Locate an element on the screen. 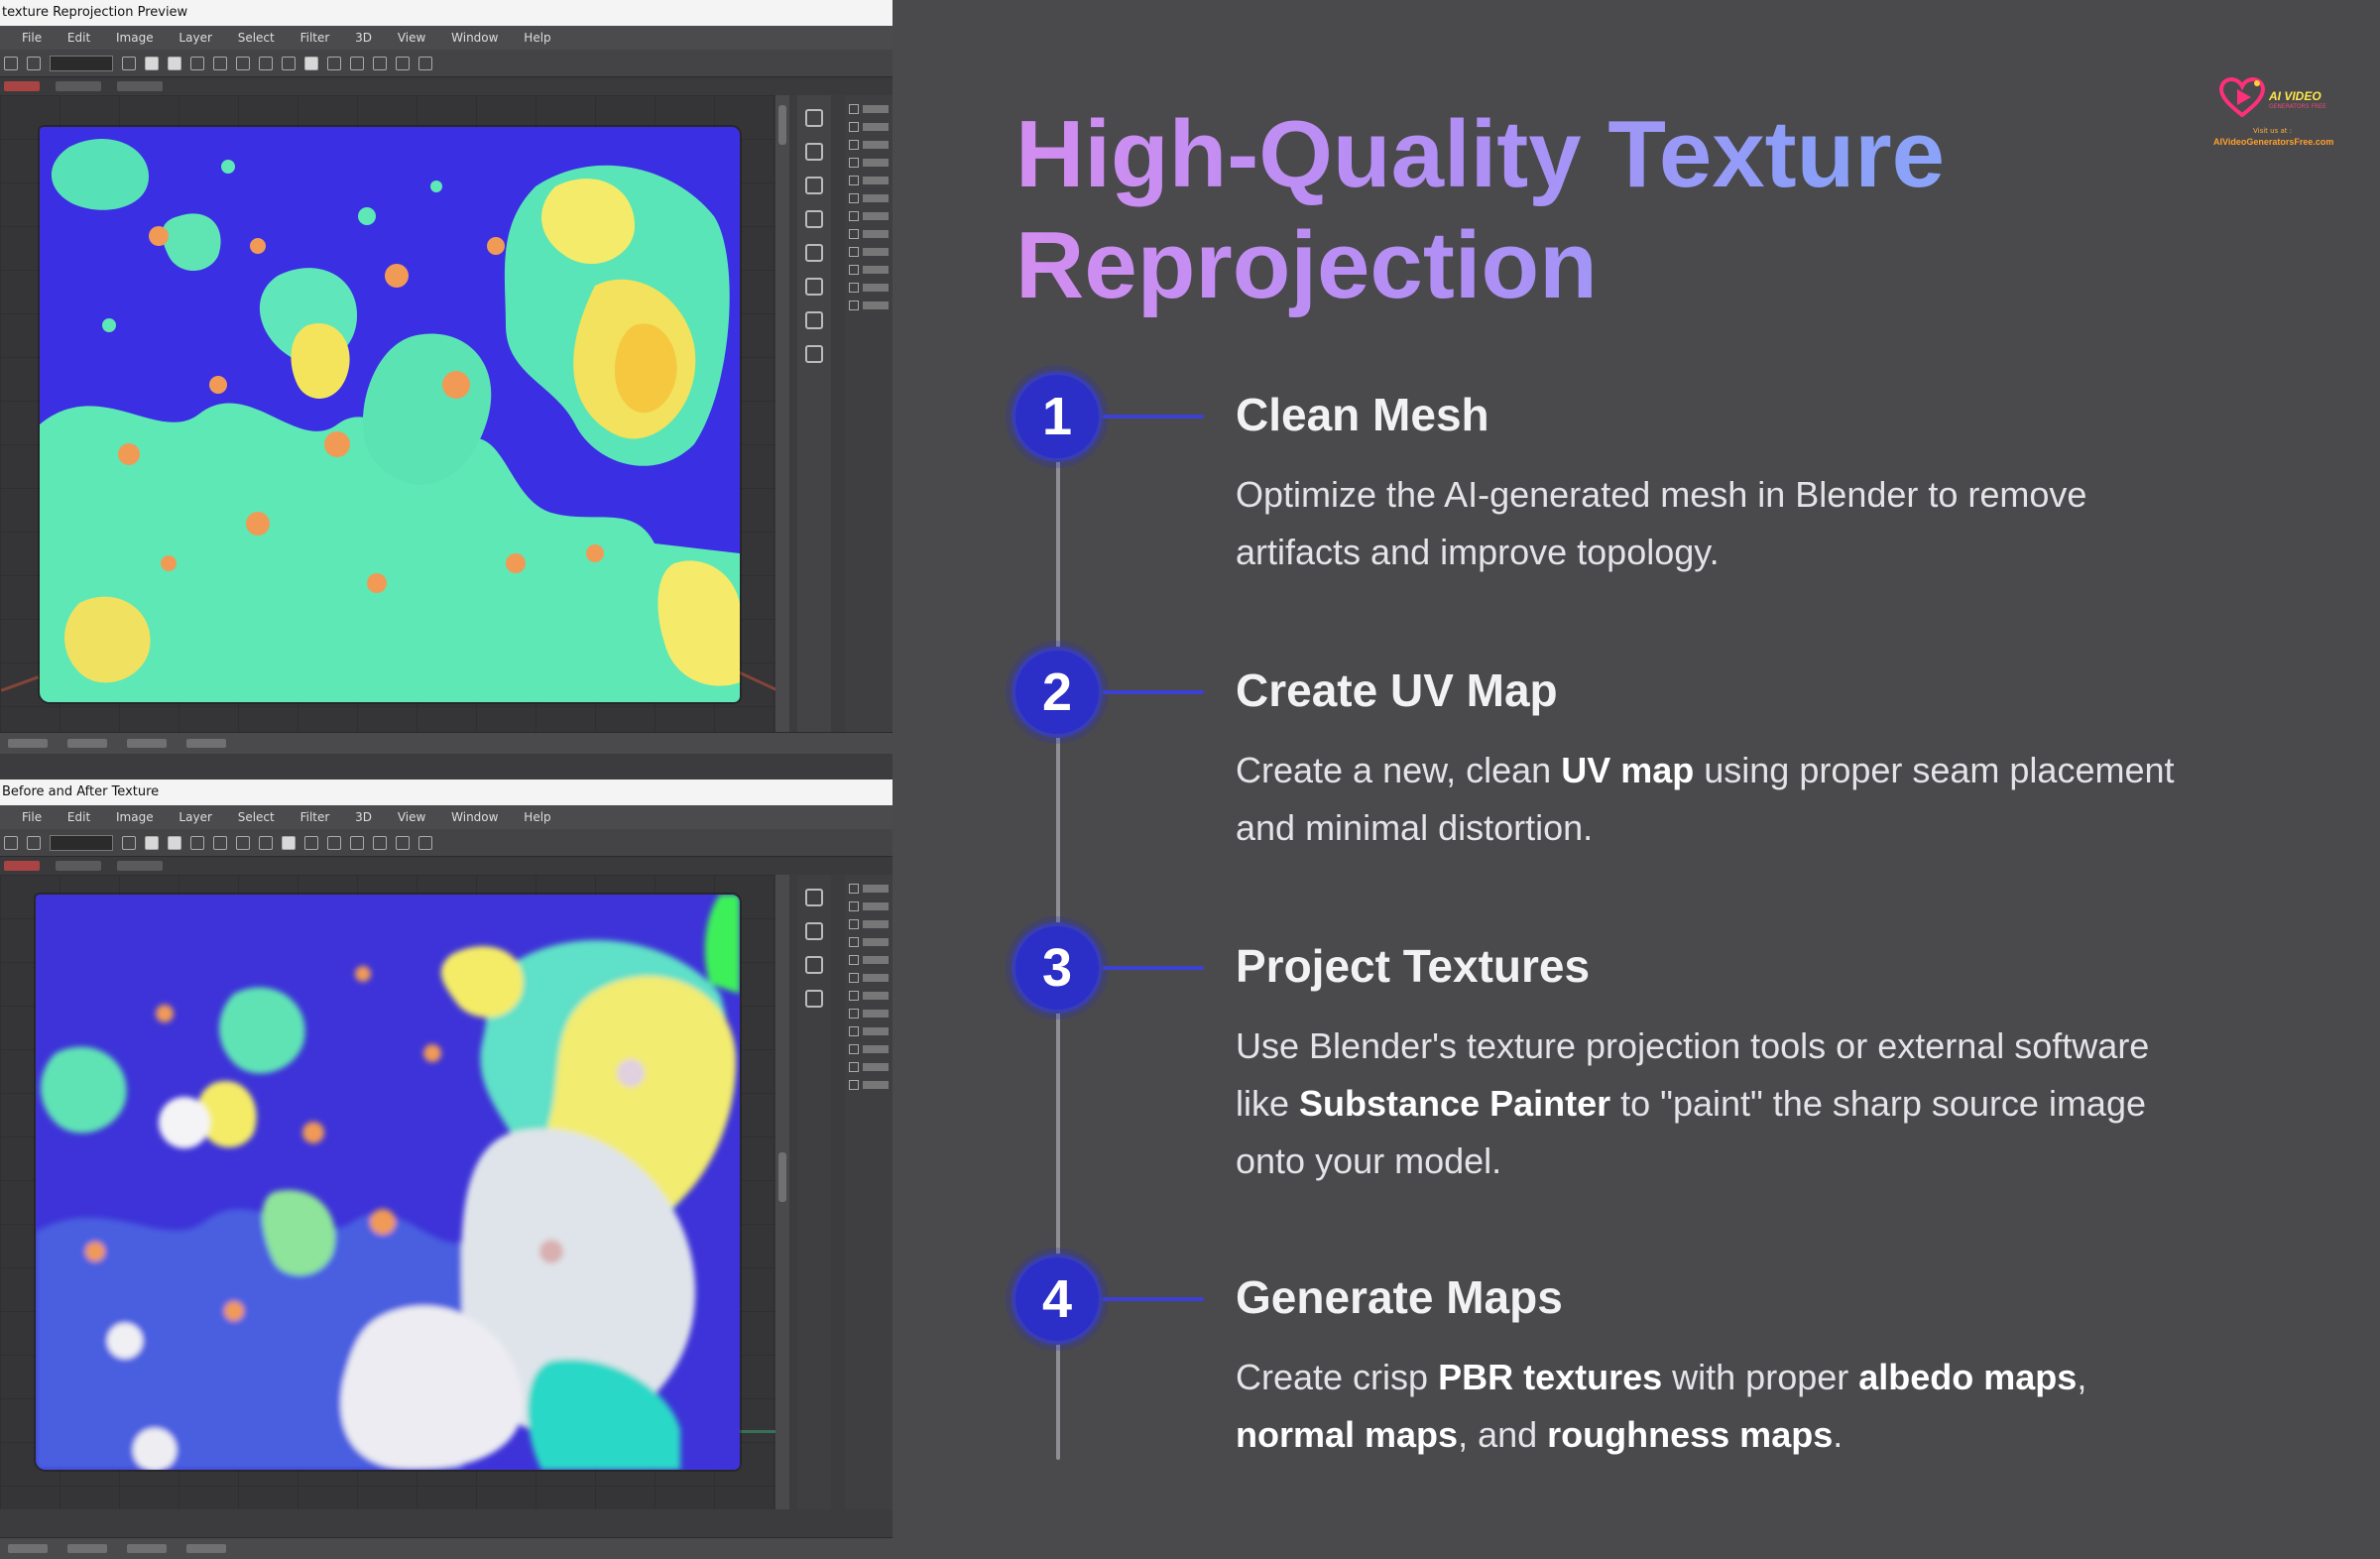 The height and width of the screenshot is (1559, 2380). logo-url: AIVideoGeneratorsFree.com is located at coordinates (2273, 142).